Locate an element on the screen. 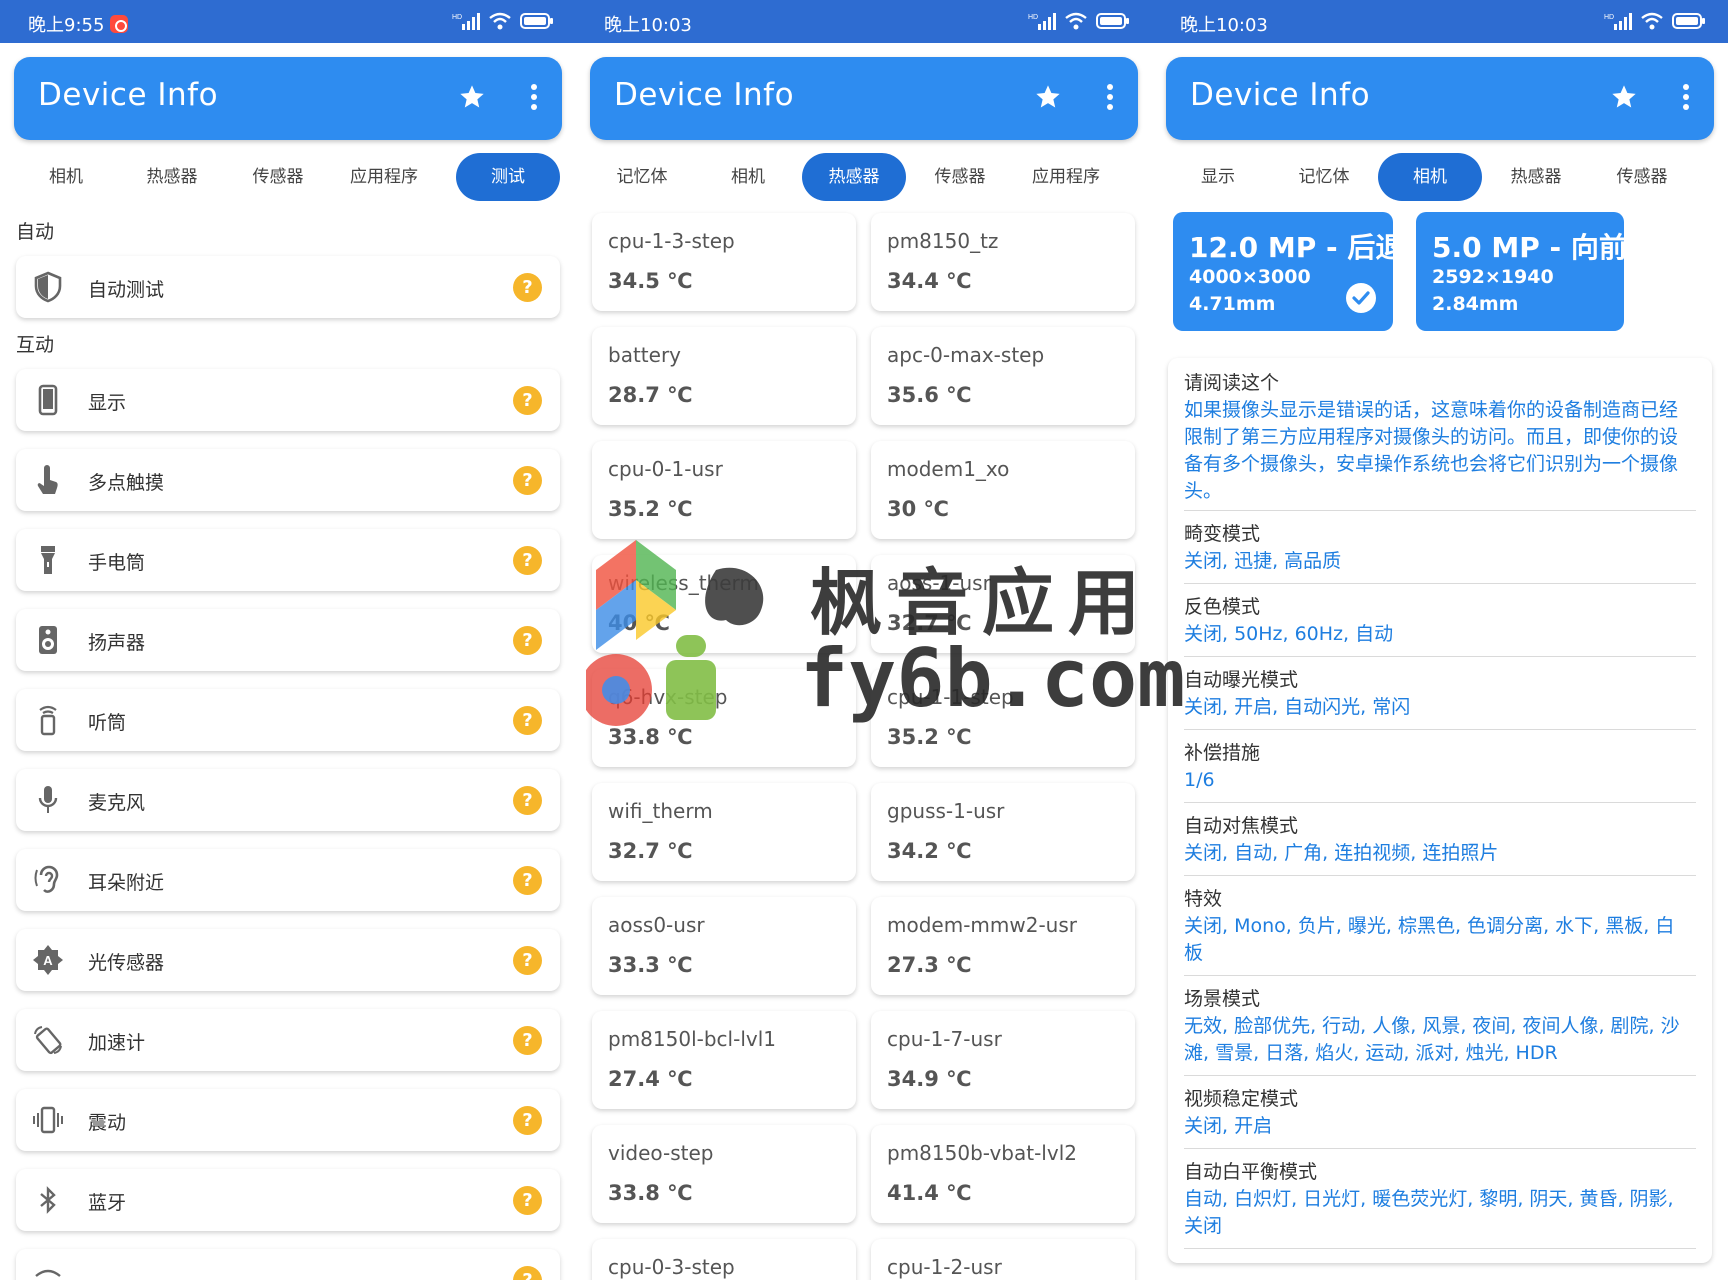 The width and height of the screenshot is (1728, 1280). thermal-sensor-card: cpu-1-2-usr is located at coordinates (1003, 1259).